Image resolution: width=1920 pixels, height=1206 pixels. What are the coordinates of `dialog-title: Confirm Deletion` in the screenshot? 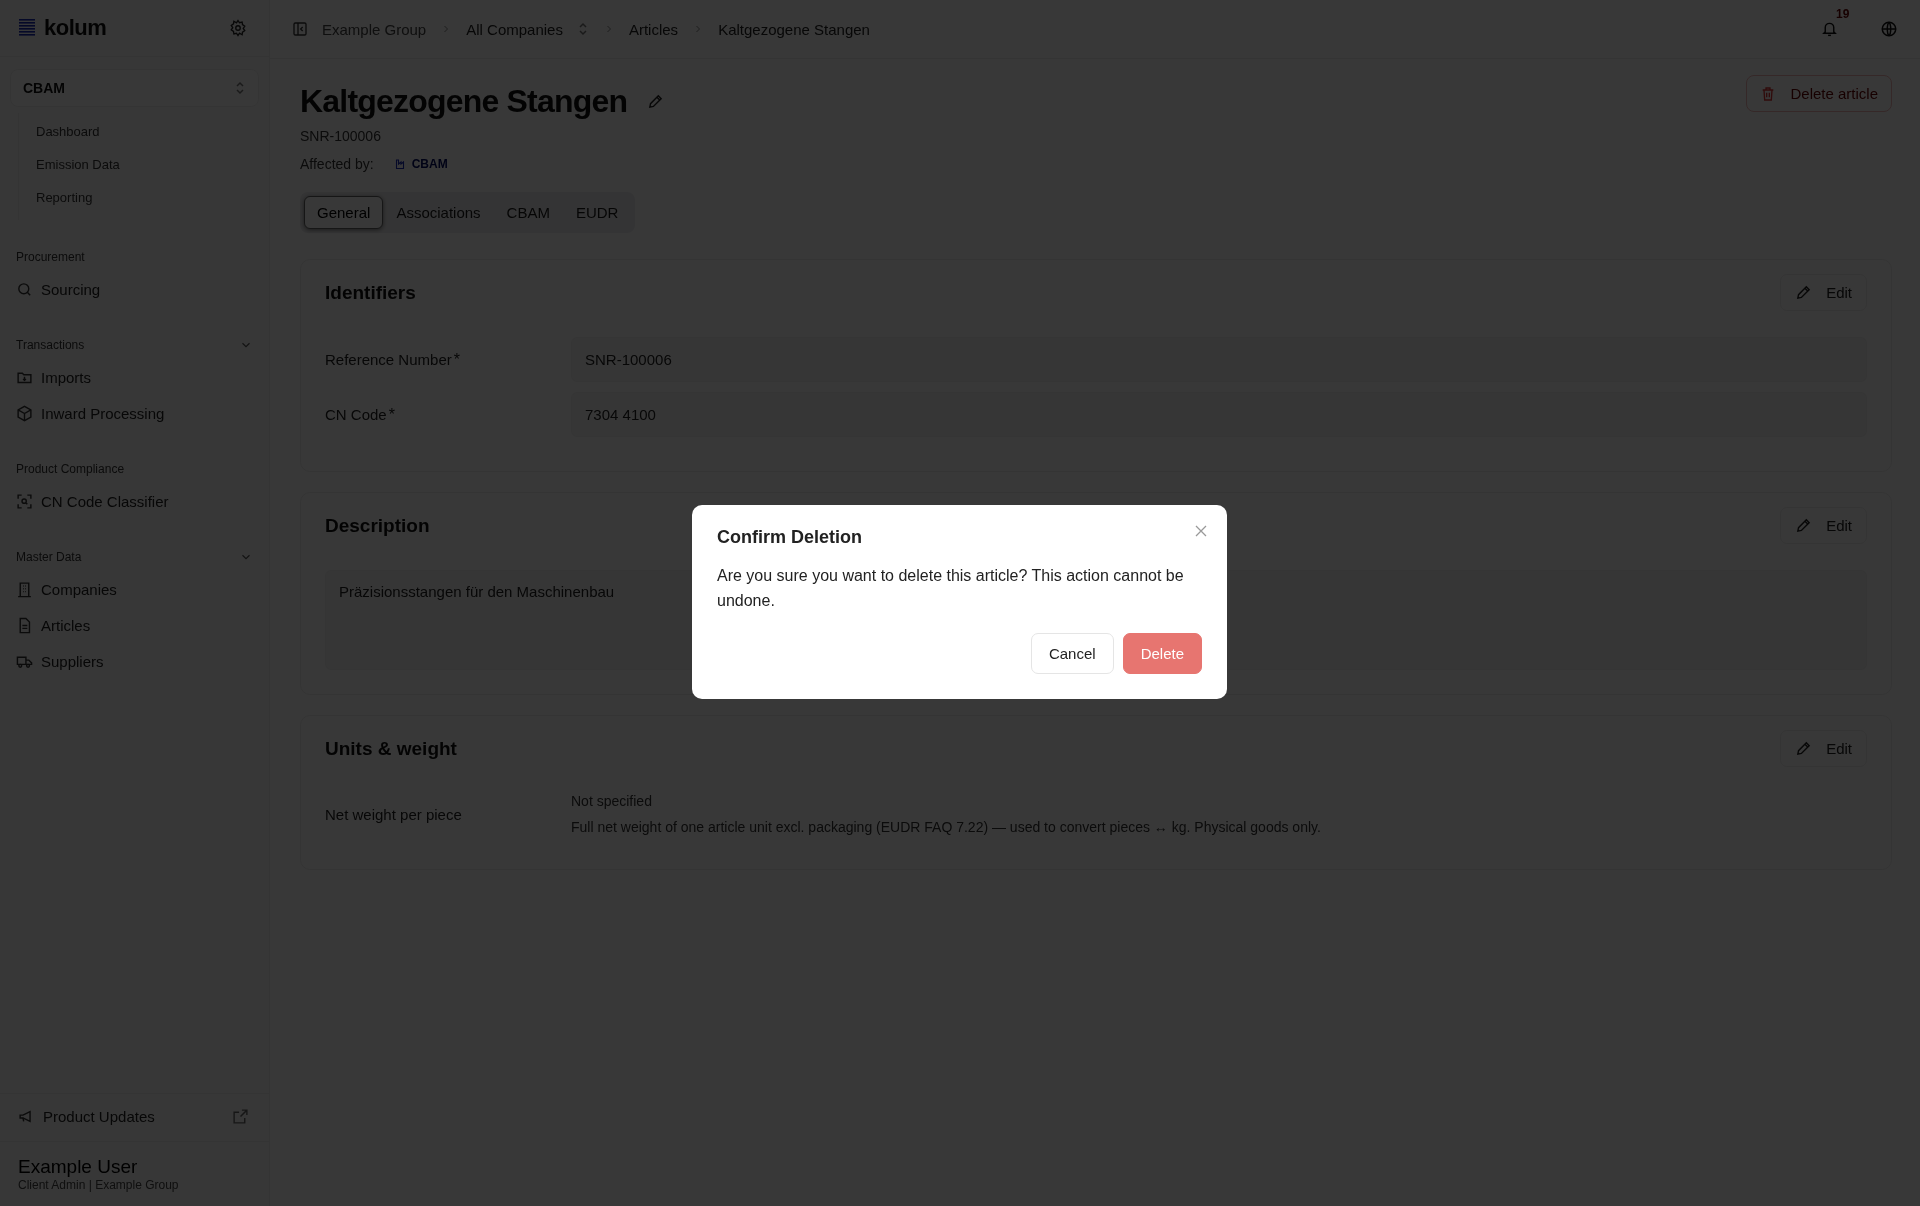 It's located at (790, 537).